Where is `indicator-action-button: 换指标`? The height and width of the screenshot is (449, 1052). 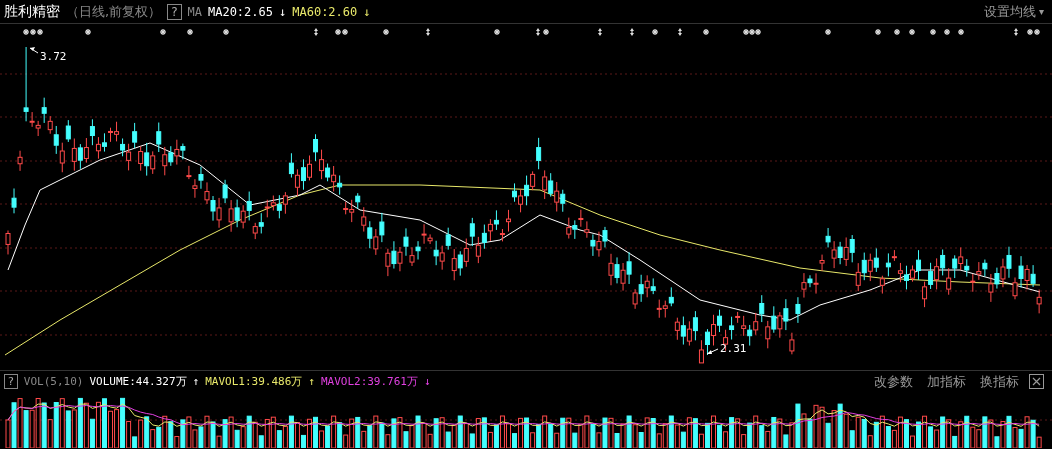
indicator-action-button: 换指标 is located at coordinates (999, 381).